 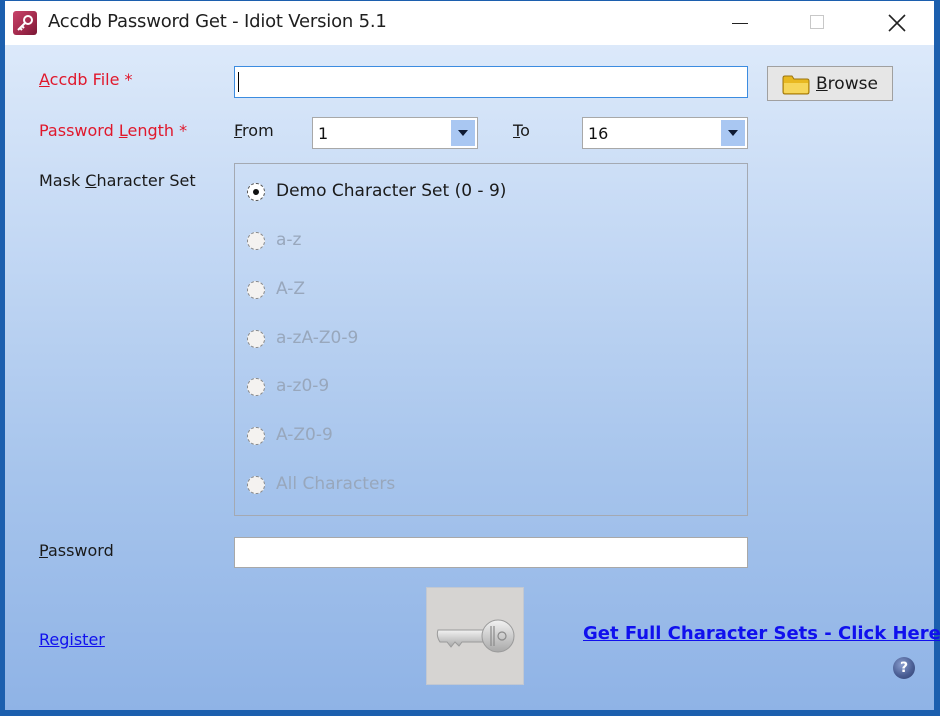 I want to click on access-key-icon, so click(x=25, y=23).